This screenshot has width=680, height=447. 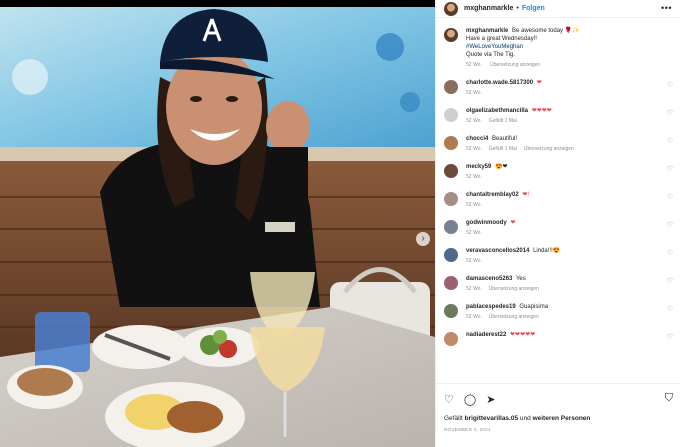 I want to click on heart-outline-icon: ♡, so click(x=449, y=399).